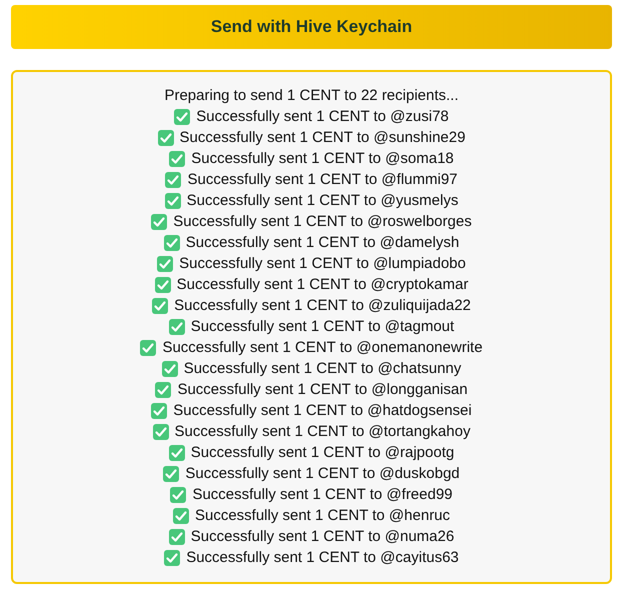 Image resolution: width=625 pixels, height=598 pixels. Describe the element at coordinates (322, 326) in the screenshot. I see `log-entry: Successfully sent 1 CENT to @tagmout` at that location.